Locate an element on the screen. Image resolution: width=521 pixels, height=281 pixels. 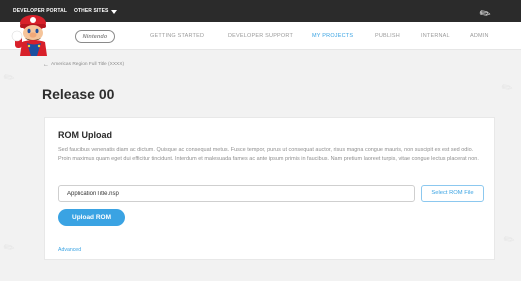
back-arrow-icon: ← is located at coordinates (46, 65).